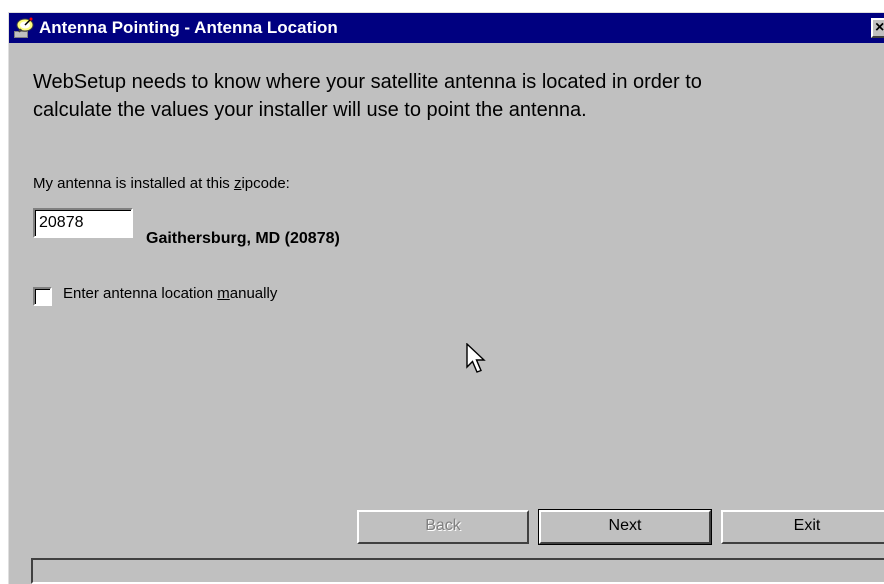 This screenshot has height=584, width=884. I want to click on manual-location-label: Enter antenna location manually, so click(170, 293).